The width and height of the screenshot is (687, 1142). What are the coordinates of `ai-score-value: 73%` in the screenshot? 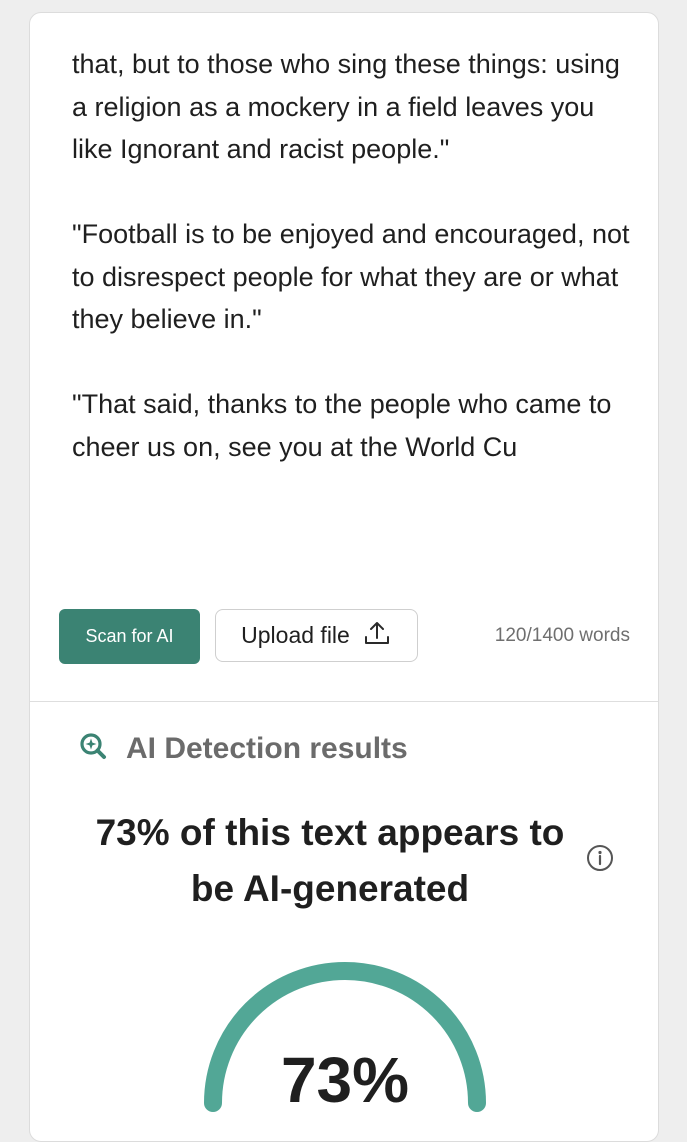 It's located at (345, 1080).